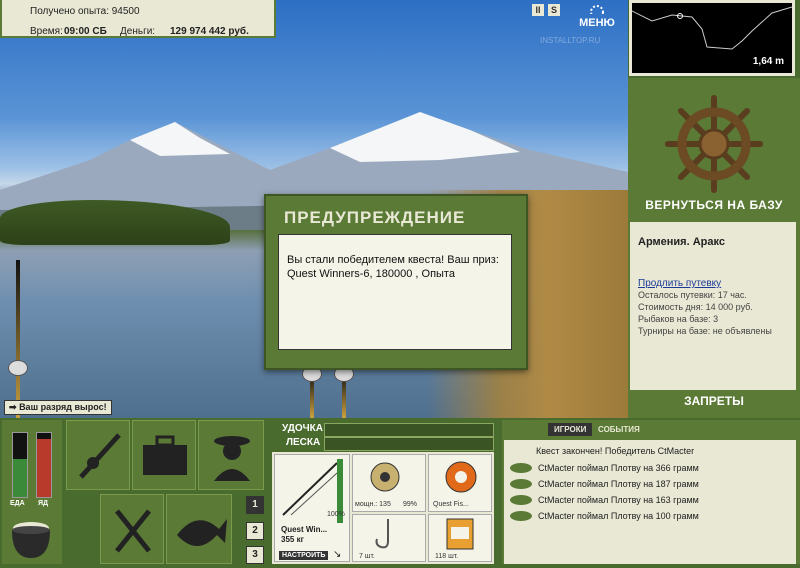  I want to click on arrow-icon: ➡, so click(13, 407).